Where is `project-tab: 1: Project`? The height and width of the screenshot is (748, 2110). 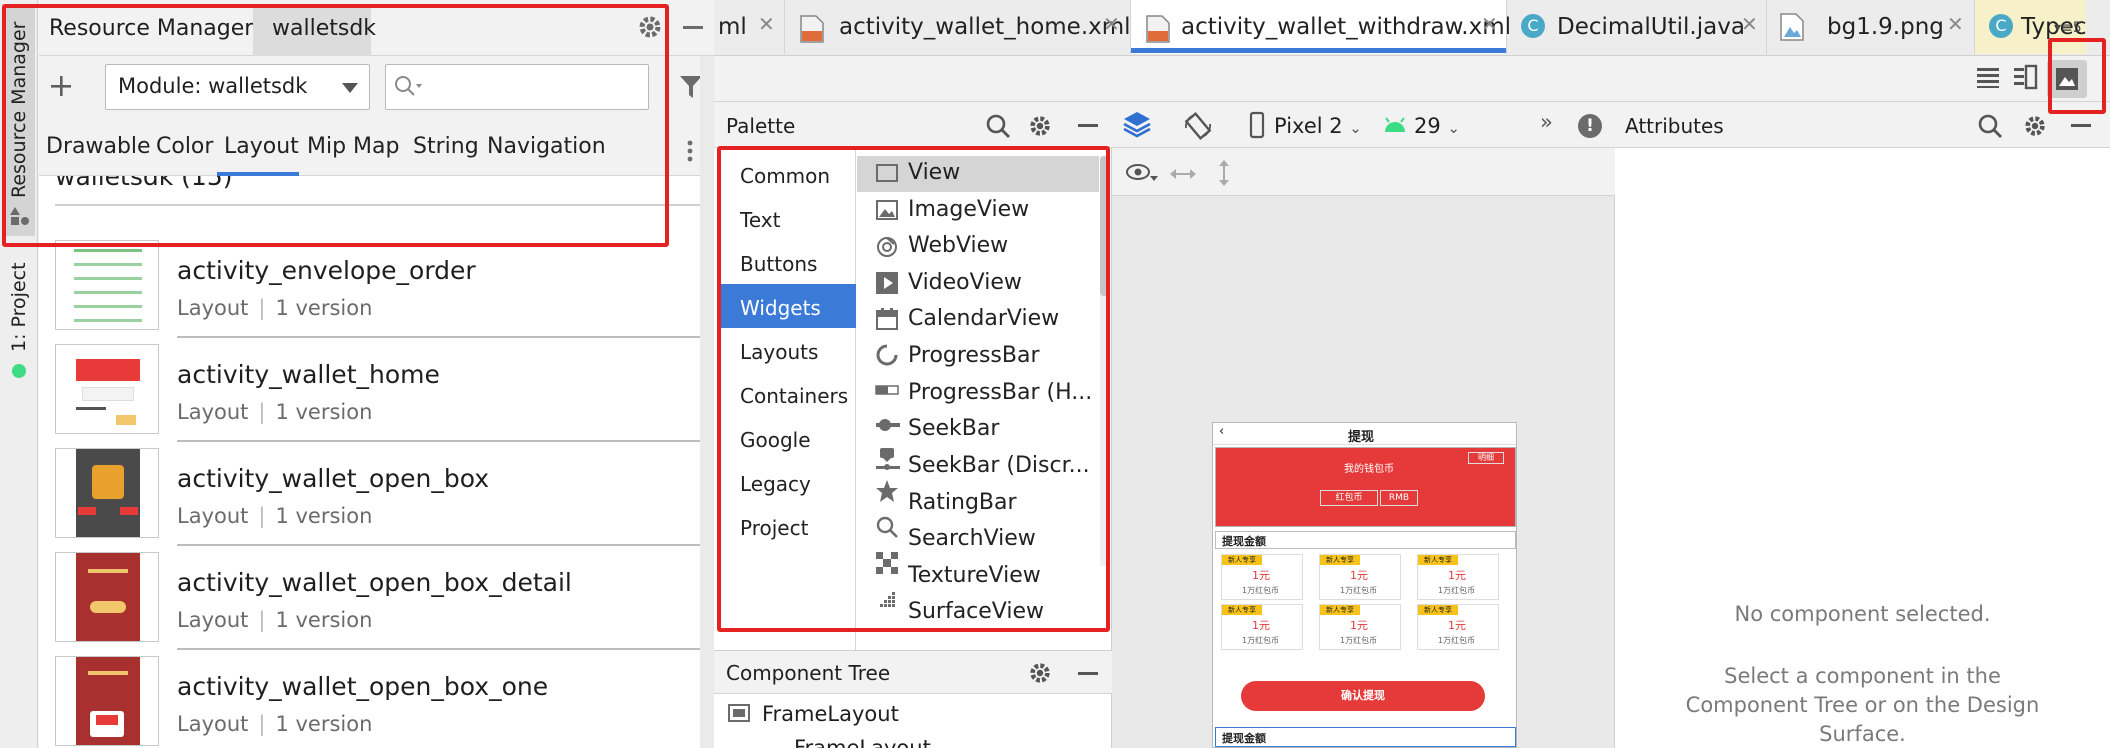 project-tab: 1: Project is located at coordinates (19, 307).